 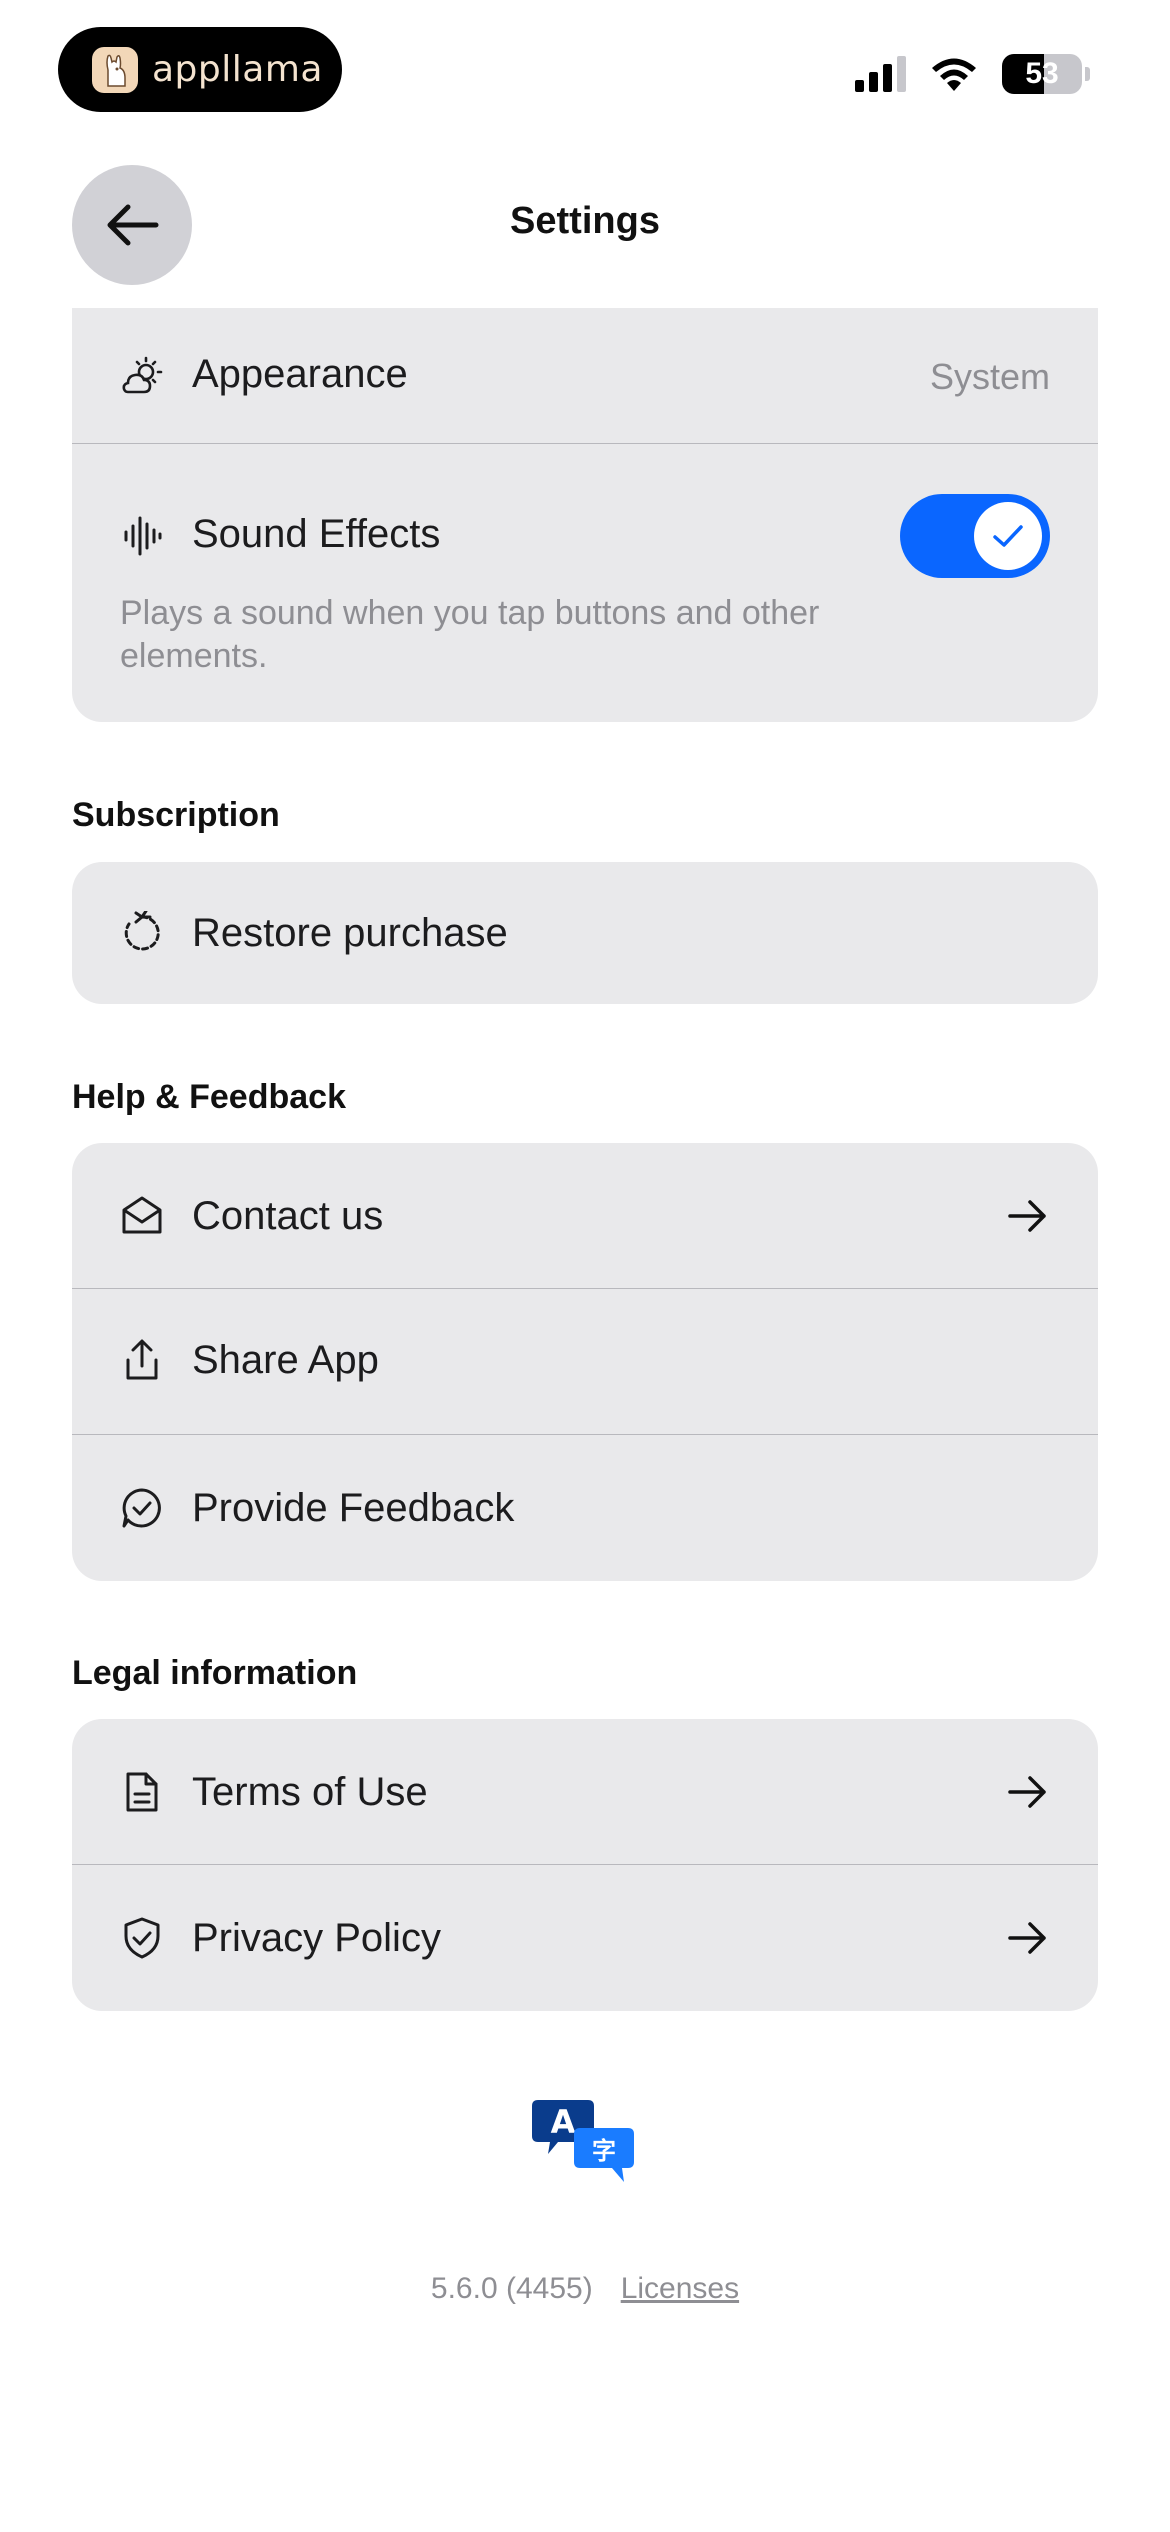 I want to click on subscription-card: Restore purchase, so click(x=585, y=933).